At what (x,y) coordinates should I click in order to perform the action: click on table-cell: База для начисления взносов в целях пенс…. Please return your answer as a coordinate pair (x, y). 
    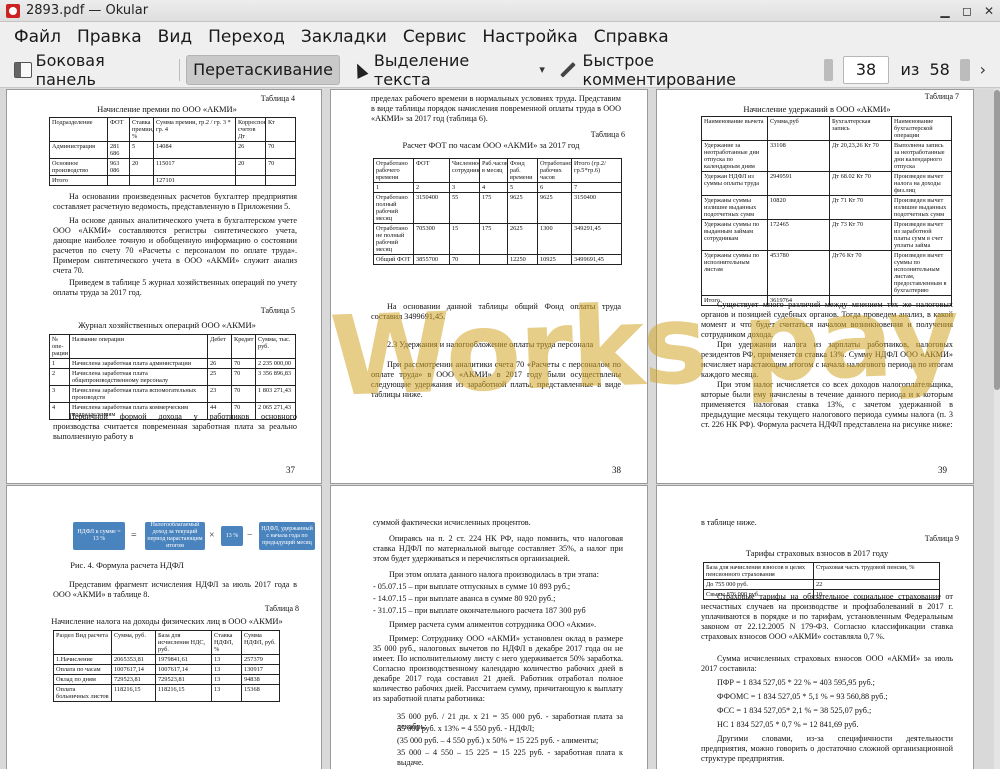
    Looking at the image, I should click on (758, 571).